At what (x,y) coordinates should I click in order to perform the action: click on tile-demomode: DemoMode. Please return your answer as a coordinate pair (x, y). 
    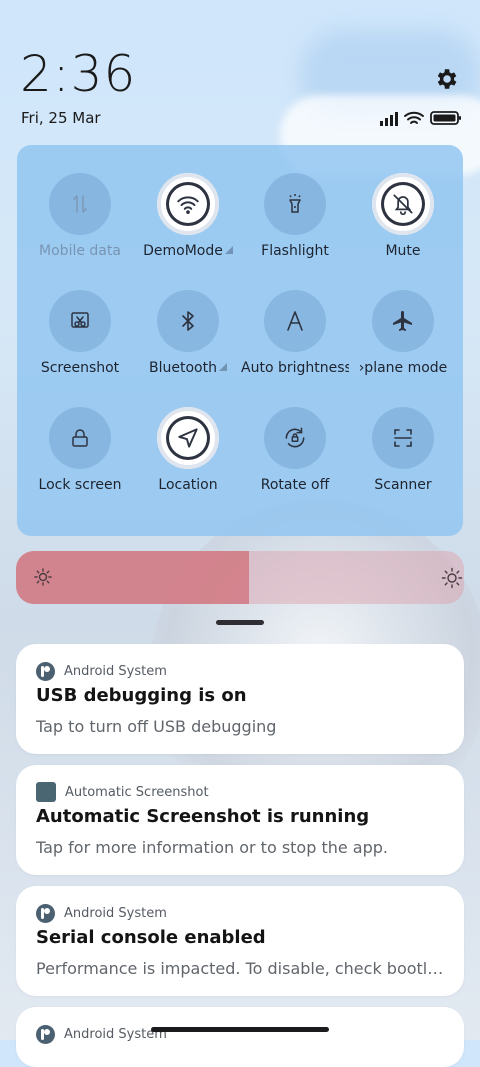
    Looking at the image, I should click on (188, 223).